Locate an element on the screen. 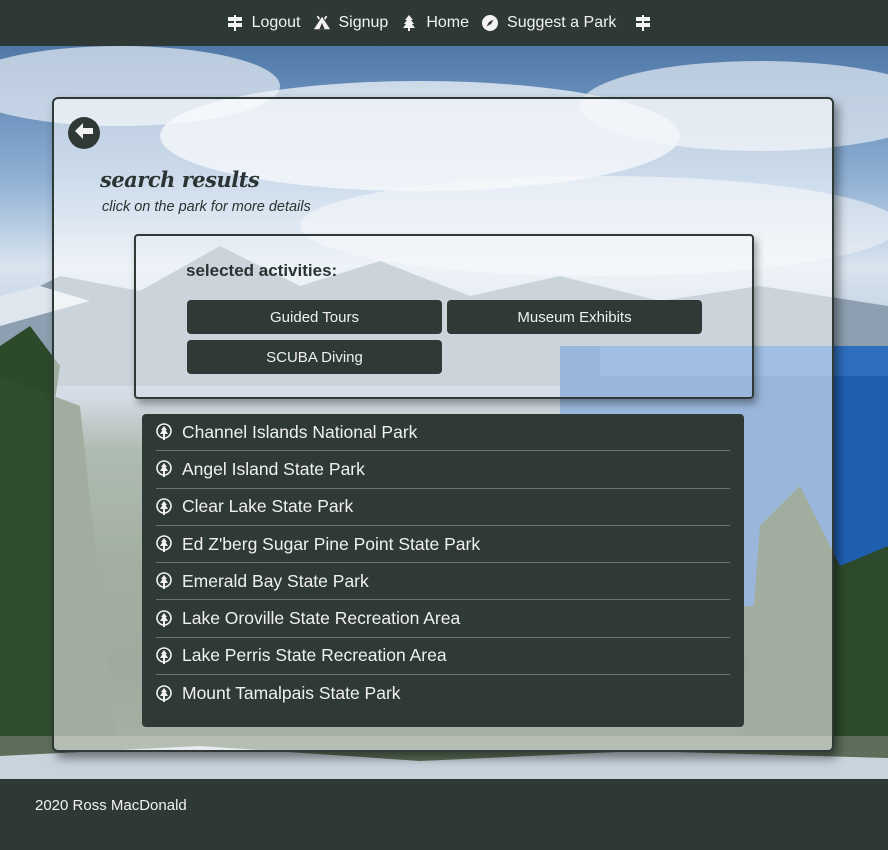  park-name: Lake Perris State Recreation Area is located at coordinates (314, 655).